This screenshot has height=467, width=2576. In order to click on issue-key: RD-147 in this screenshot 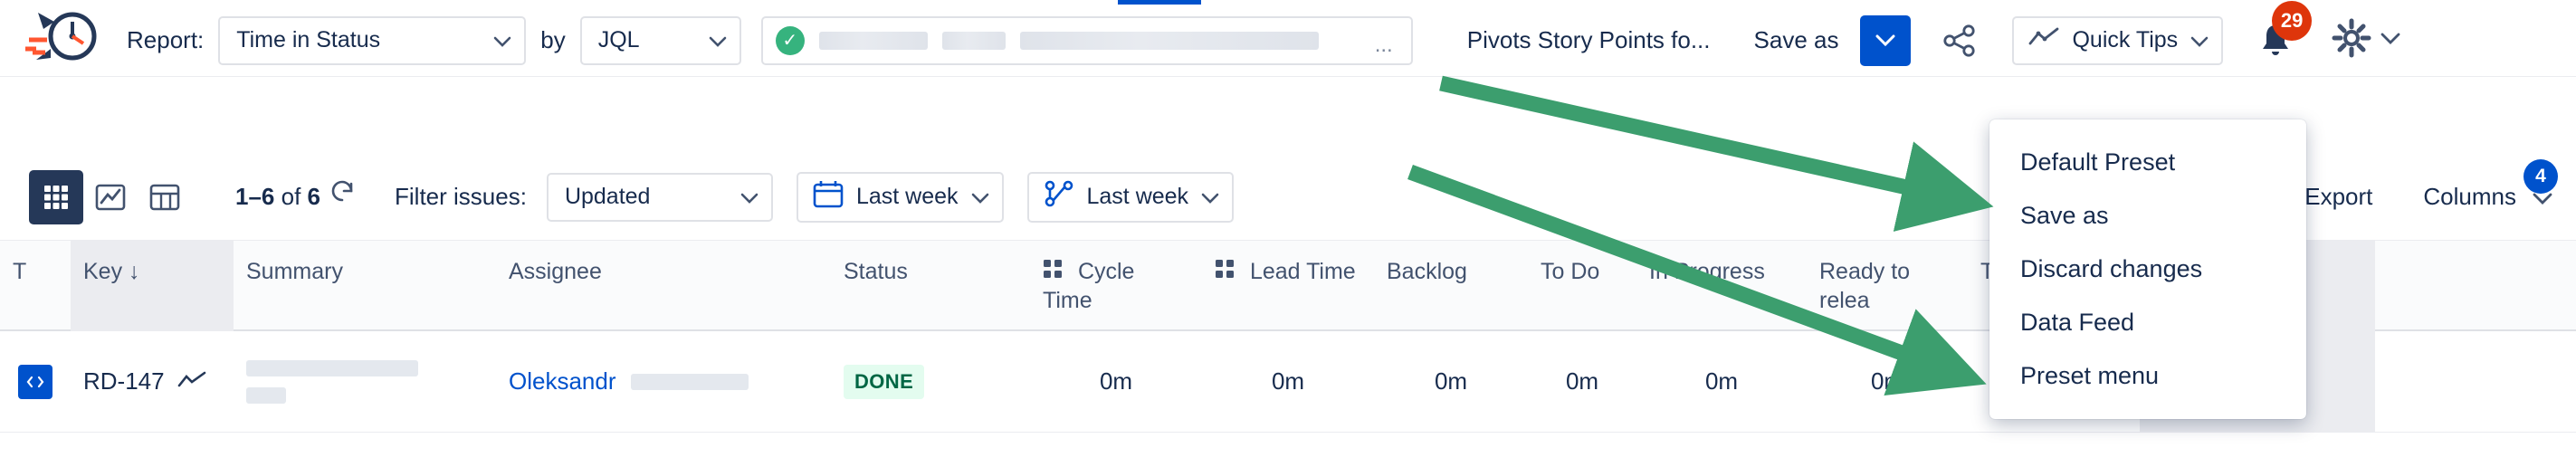, I will do `click(124, 381)`.